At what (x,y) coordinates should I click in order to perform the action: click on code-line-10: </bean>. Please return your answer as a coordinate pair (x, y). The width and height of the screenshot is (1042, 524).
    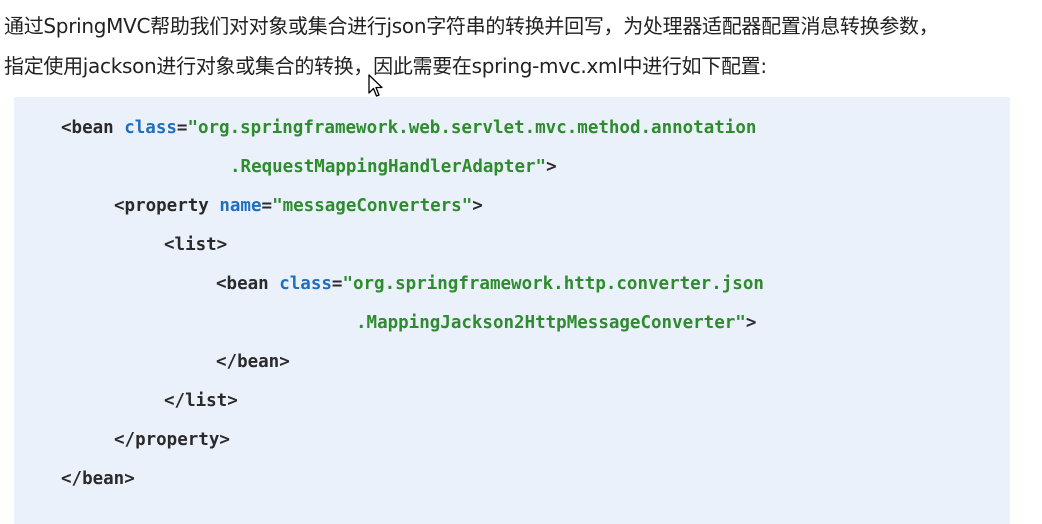
    Looking at the image, I should click on (98, 479).